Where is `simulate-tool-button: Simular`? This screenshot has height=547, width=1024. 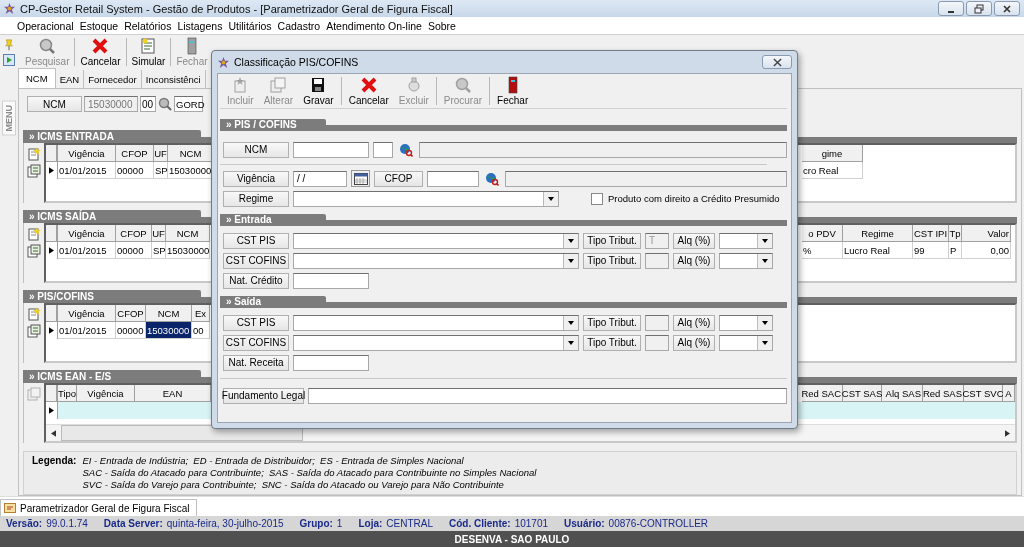 simulate-tool-button: Simular is located at coordinates (148, 51).